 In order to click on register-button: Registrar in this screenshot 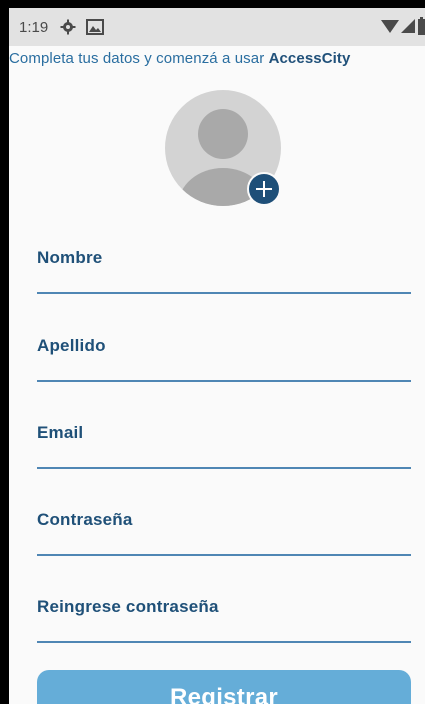, I will do `click(224, 687)`.